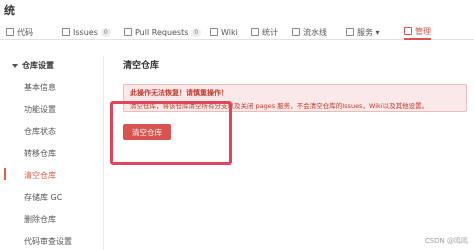 This screenshot has height=250, width=474. What do you see at coordinates (423, 31) in the screenshot?
I see `tab-label: 管理` at bounding box center [423, 31].